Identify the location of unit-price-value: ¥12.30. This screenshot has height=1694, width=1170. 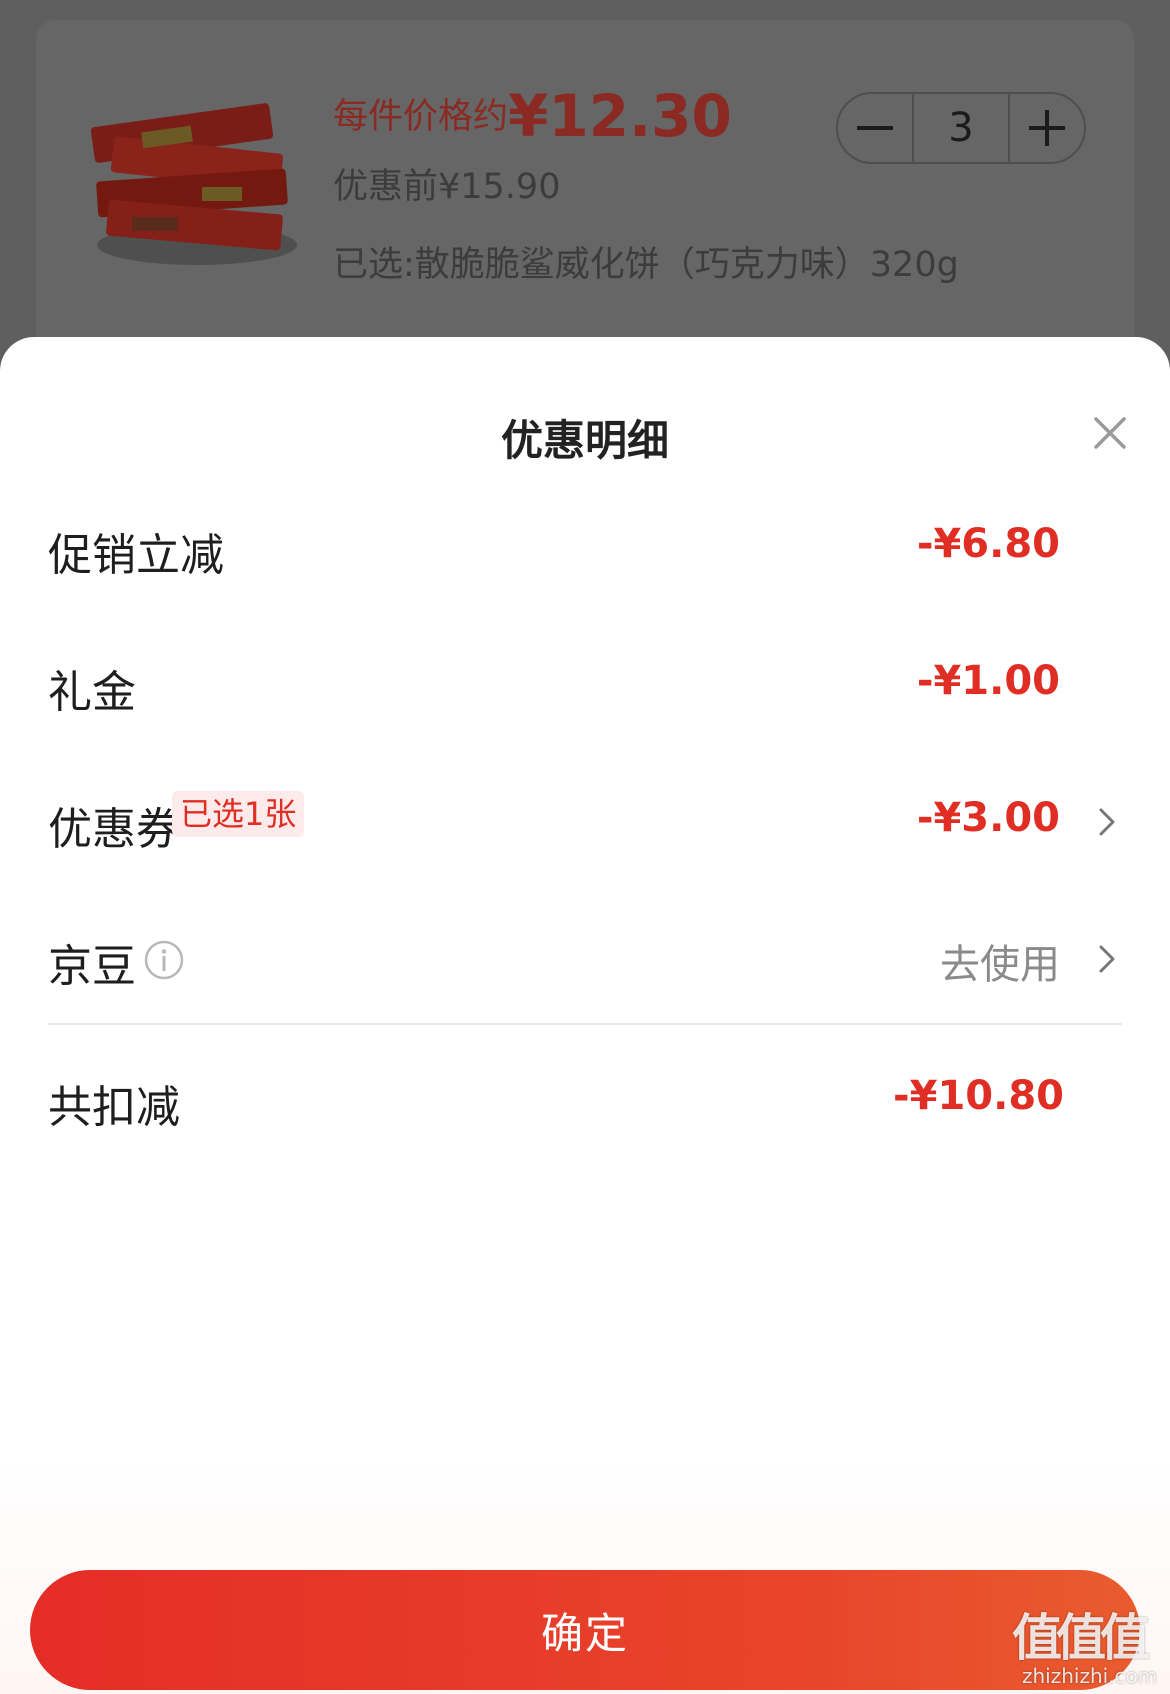
(620, 116).